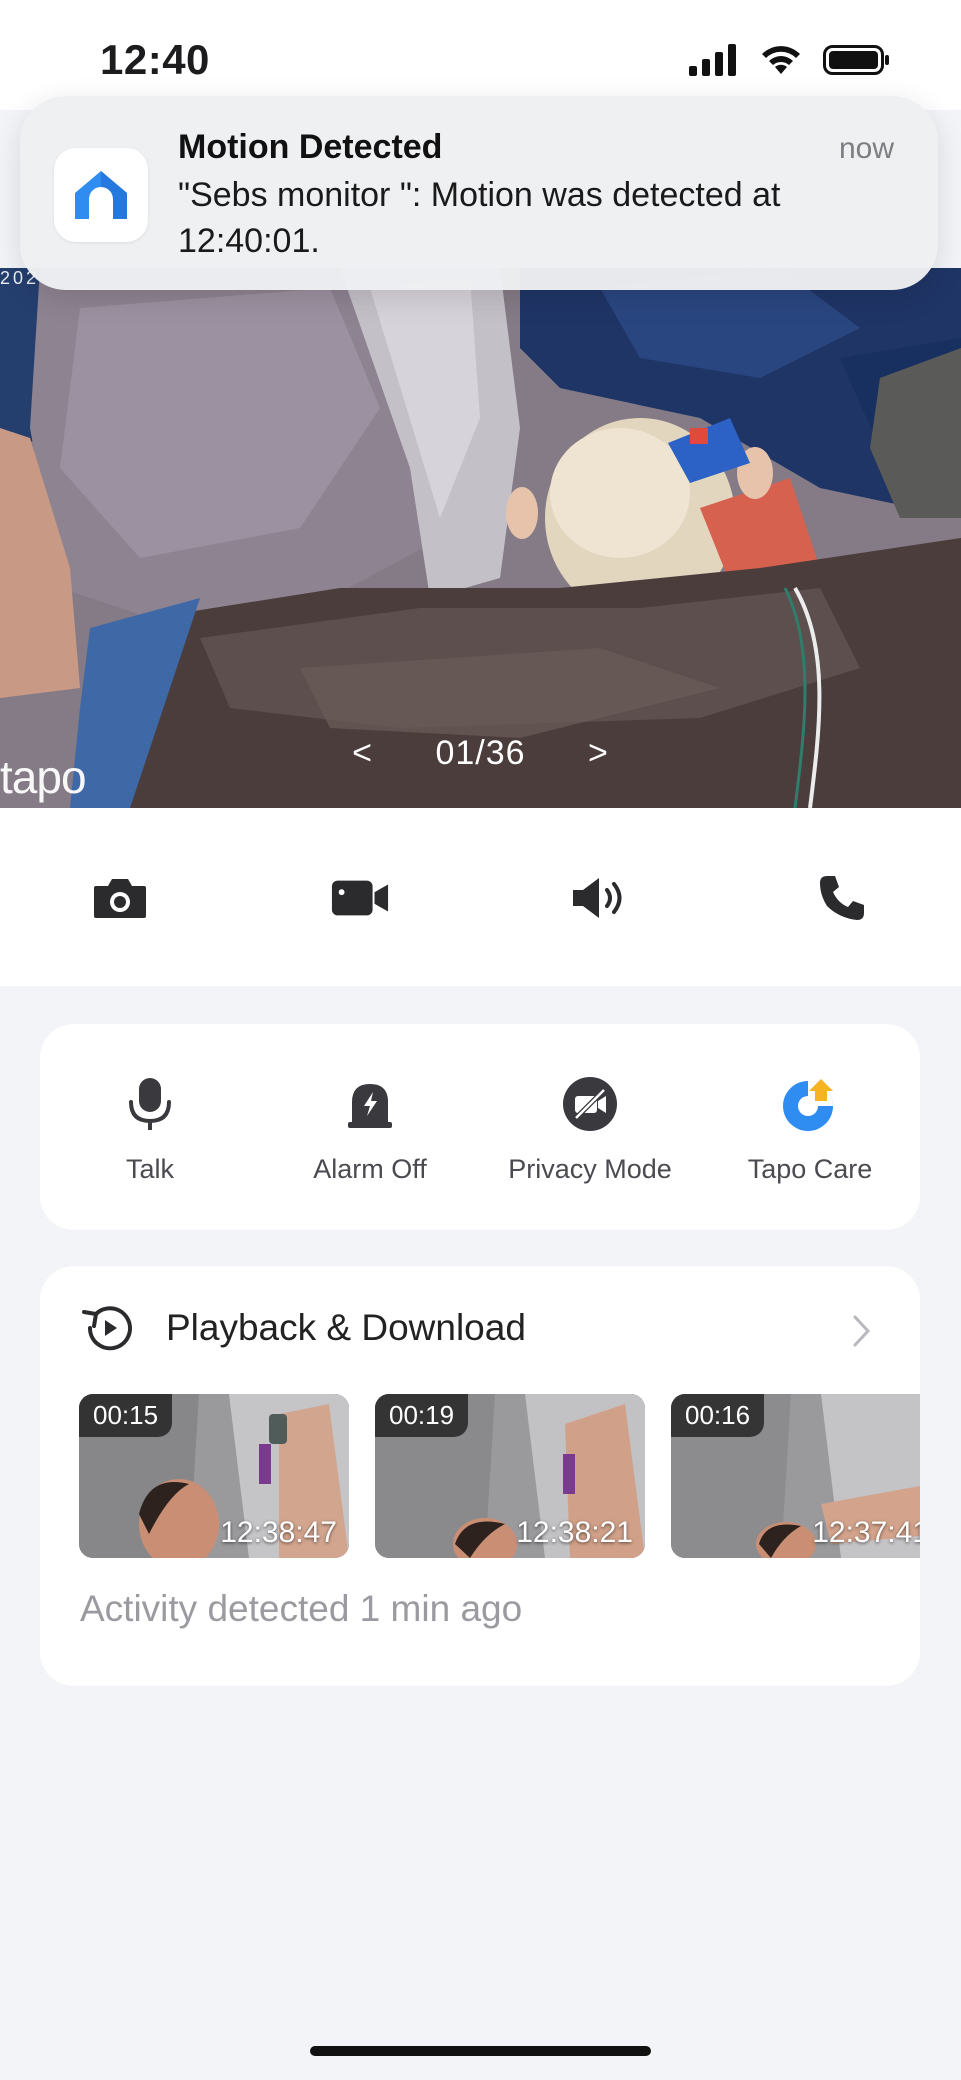 Image resolution: width=961 pixels, height=2080 pixels. I want to click on camera-pager: < 01/36 >, so click(480, 753).